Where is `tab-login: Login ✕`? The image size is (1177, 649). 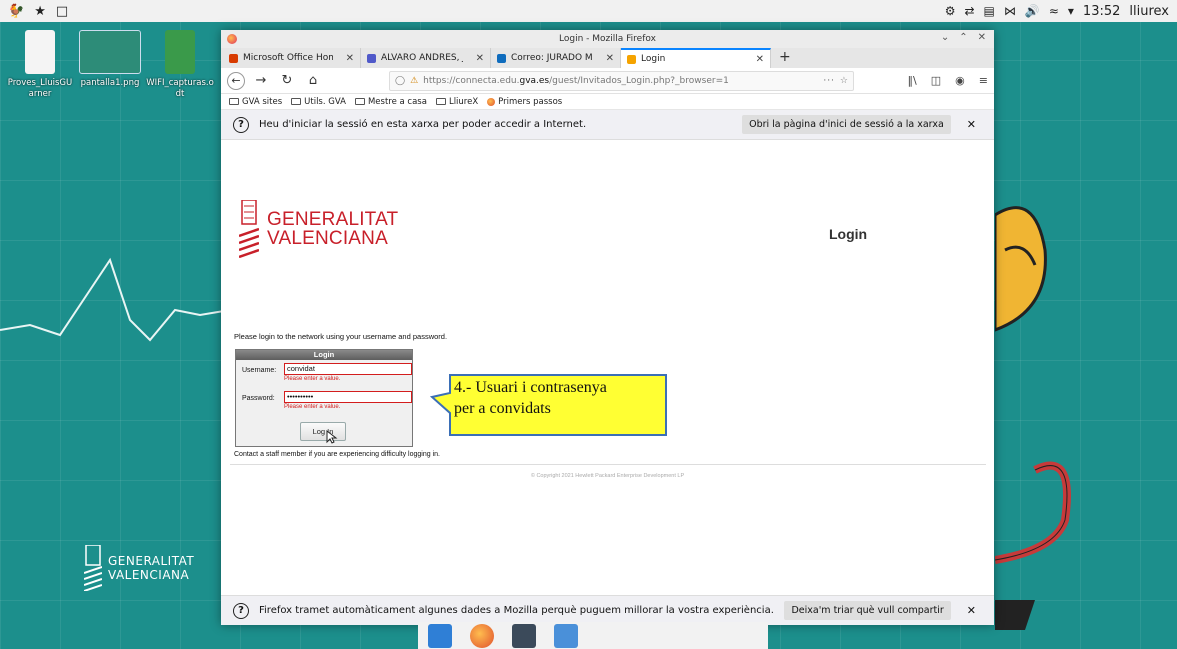
tab-login: Login ✕ is located at coordinates (696, 58).